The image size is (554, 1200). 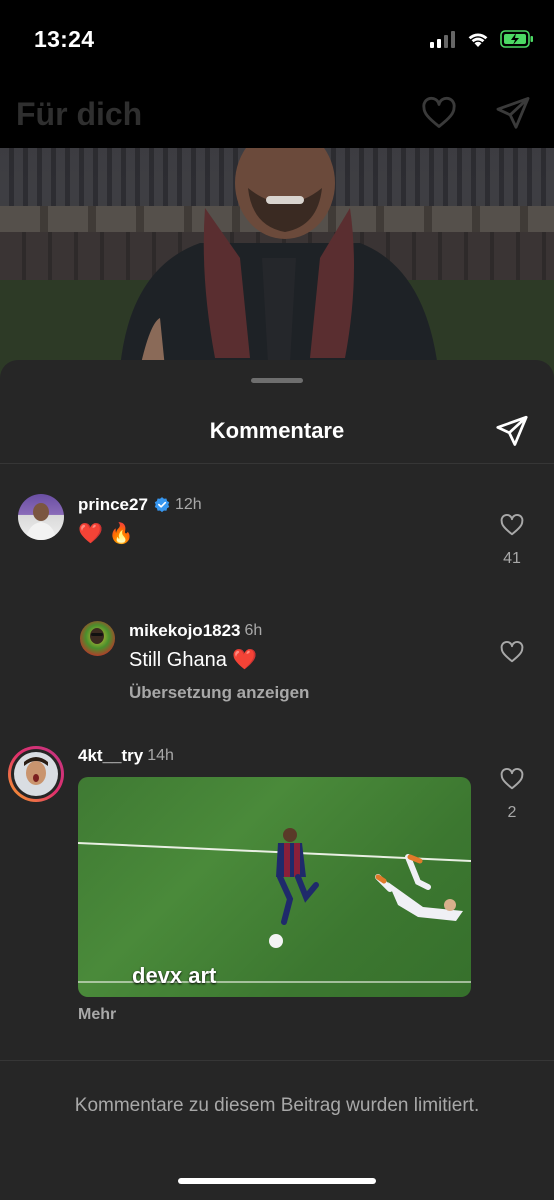 What do you see at coordinates (277, 430) in the screenshot?
I see `sheet-title: Kommentare` at bounding box center [277, 430].